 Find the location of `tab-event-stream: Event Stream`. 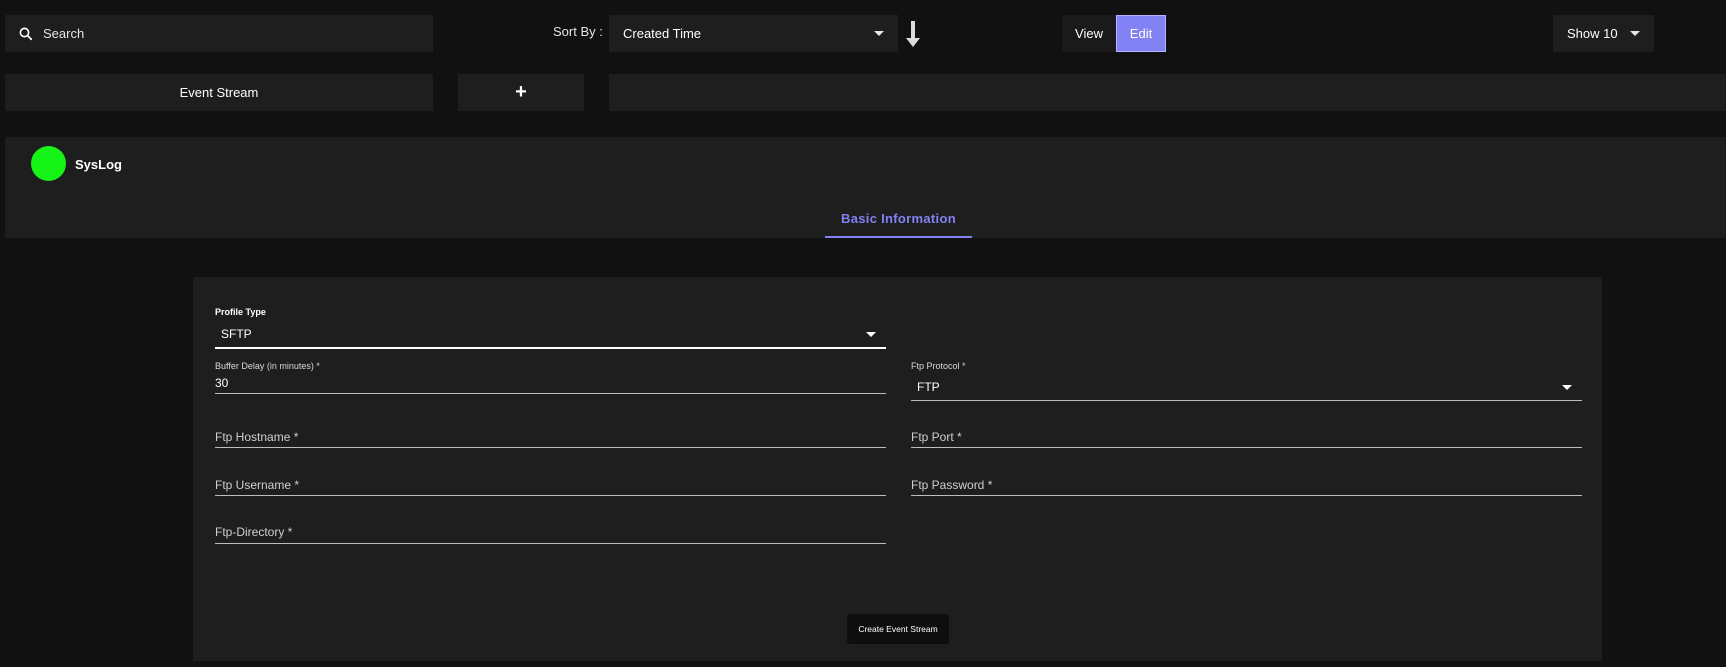

tab-event-stream: Event Stream is located at coordinates (219, 92).